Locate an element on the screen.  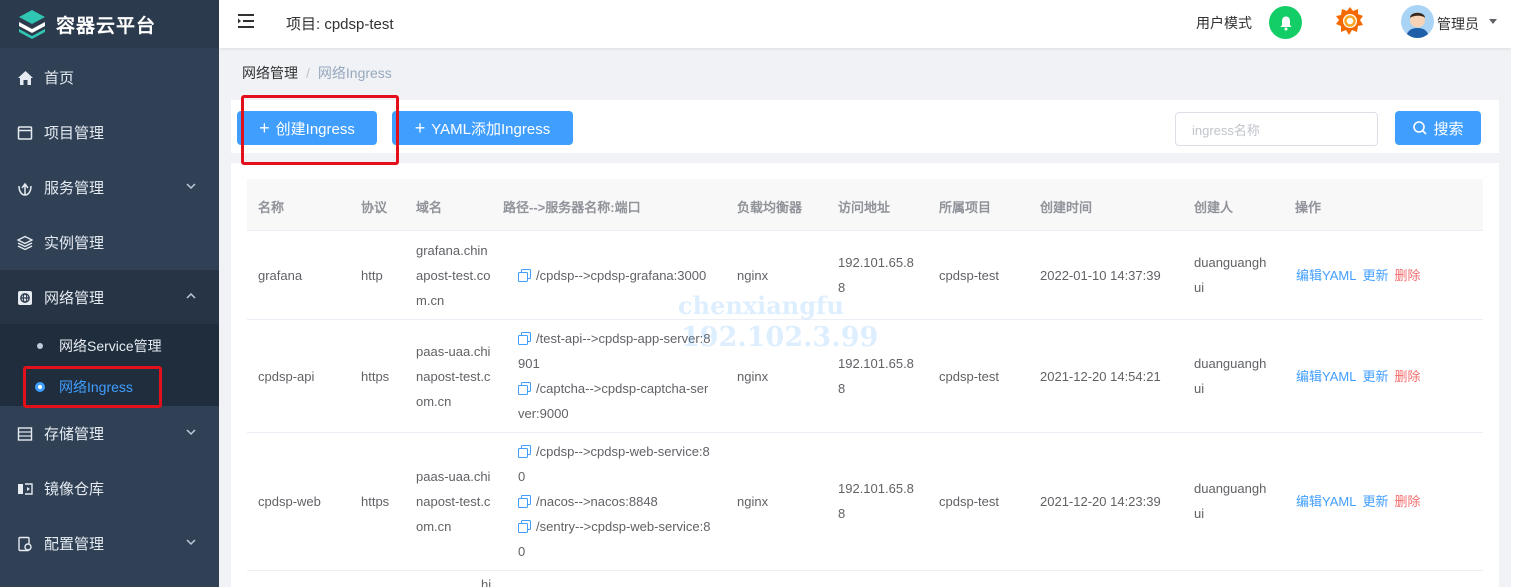
sidebar-item-label: 网络管理 is located at coordinates (74, 298).